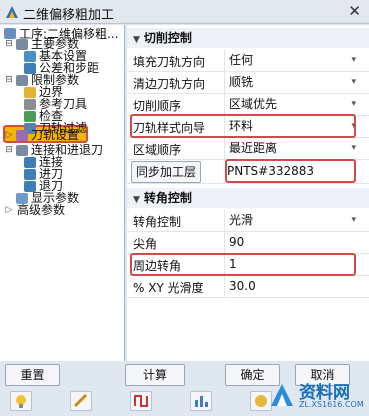  What do you see at coordinates (155, 375) in the screenshot?
I see `calculate-button: 计算` at bounding box center [155, 375].